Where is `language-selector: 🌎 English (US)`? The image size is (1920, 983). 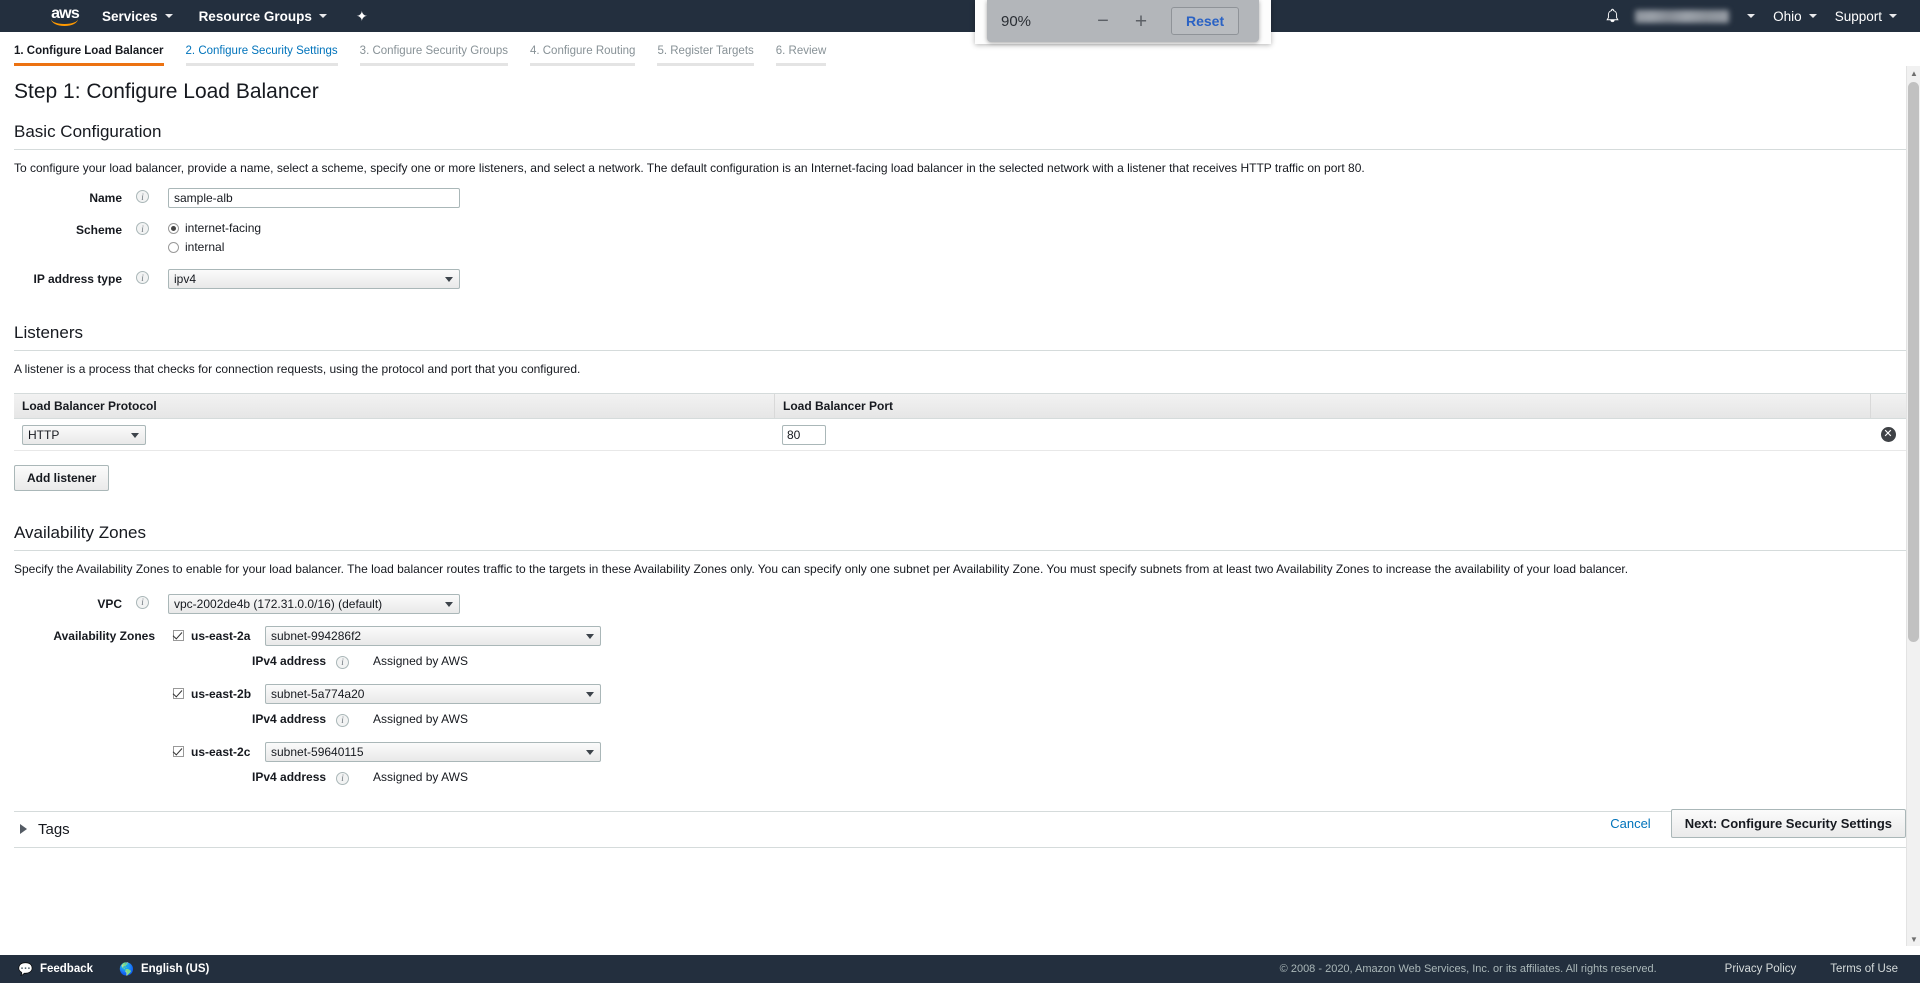
language-selector: 🌎 English (US) is located at coordinates (164, 969).